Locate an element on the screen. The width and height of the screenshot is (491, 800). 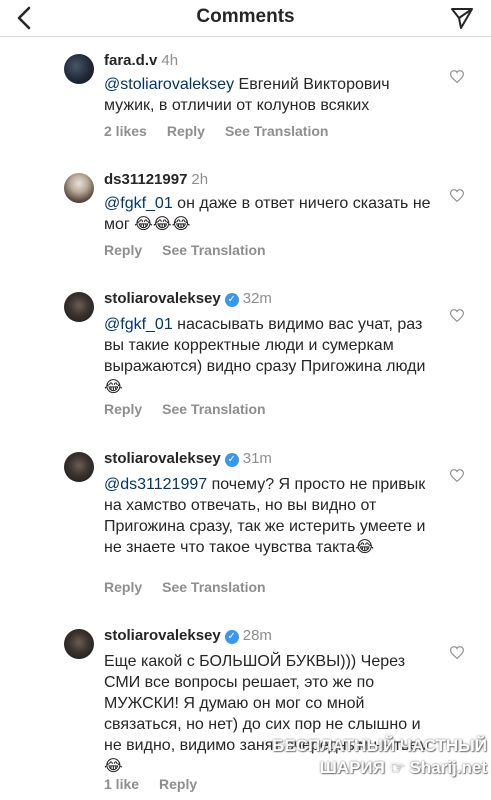
top-bar: Comments is located at coordinates (245, 18).